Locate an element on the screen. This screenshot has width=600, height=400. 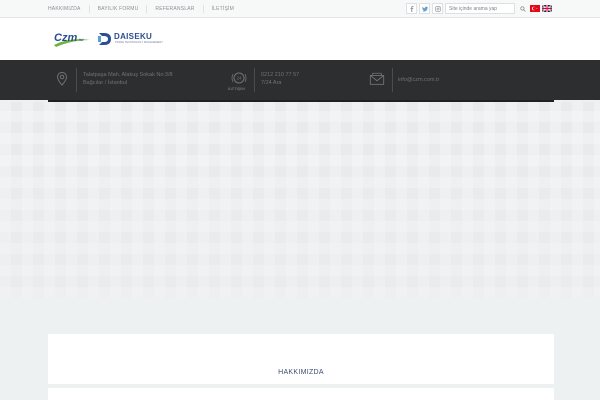
nav-link-referanslar: REFERANSLAR is located at coordinates (175, 9).